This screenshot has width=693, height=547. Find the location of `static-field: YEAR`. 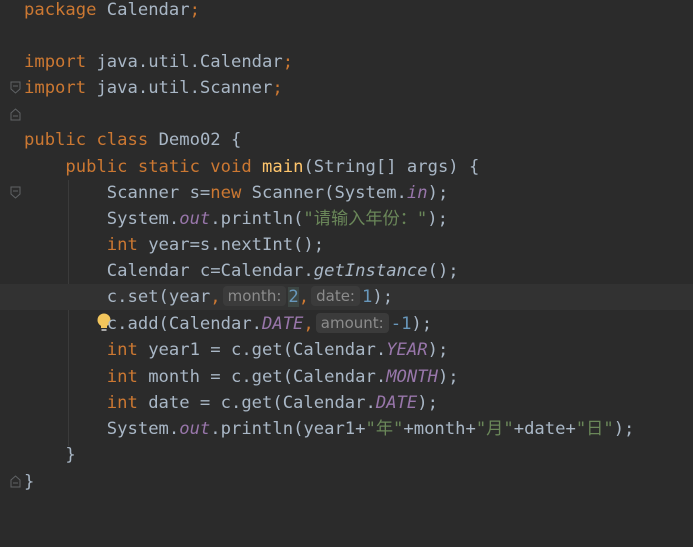

static-field: YEAR is located at coordinates (407, 350).